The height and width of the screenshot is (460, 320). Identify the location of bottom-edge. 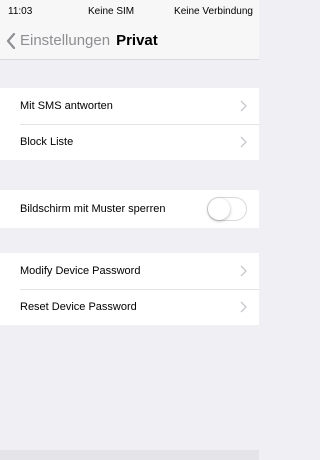
(129, 455).